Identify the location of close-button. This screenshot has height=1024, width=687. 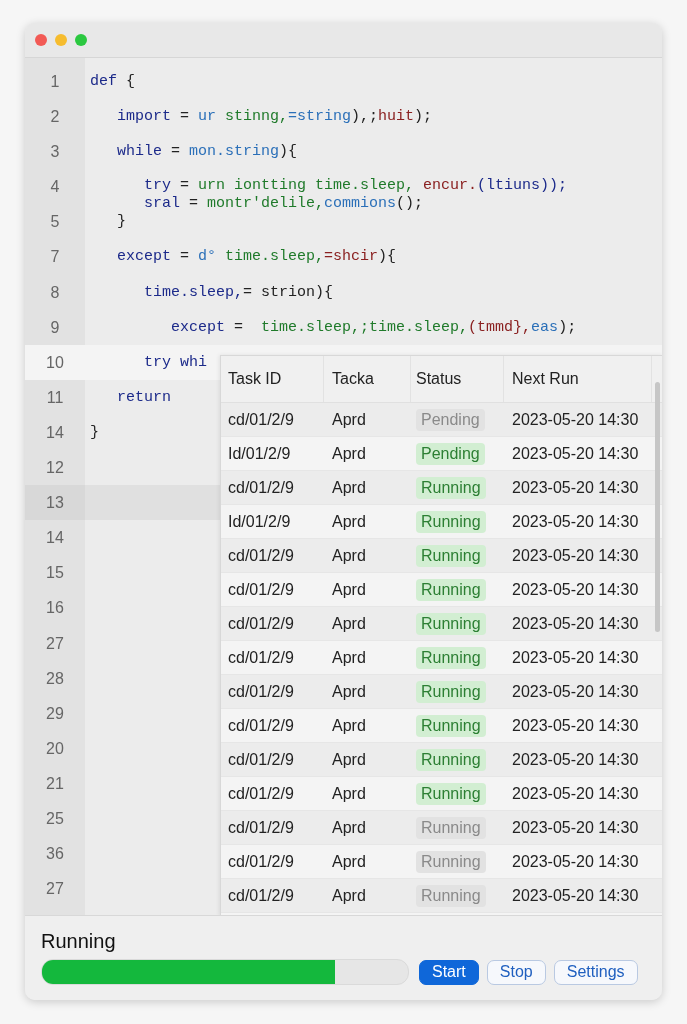
(41, 40).